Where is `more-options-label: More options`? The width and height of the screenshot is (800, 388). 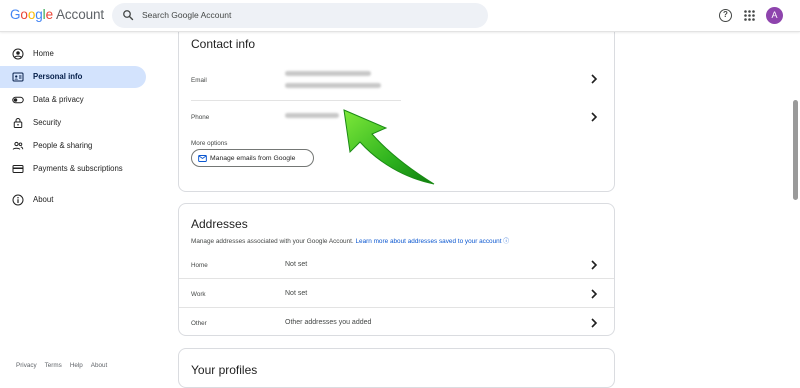
more-options-label: More options is located at coordinates (209, 143).